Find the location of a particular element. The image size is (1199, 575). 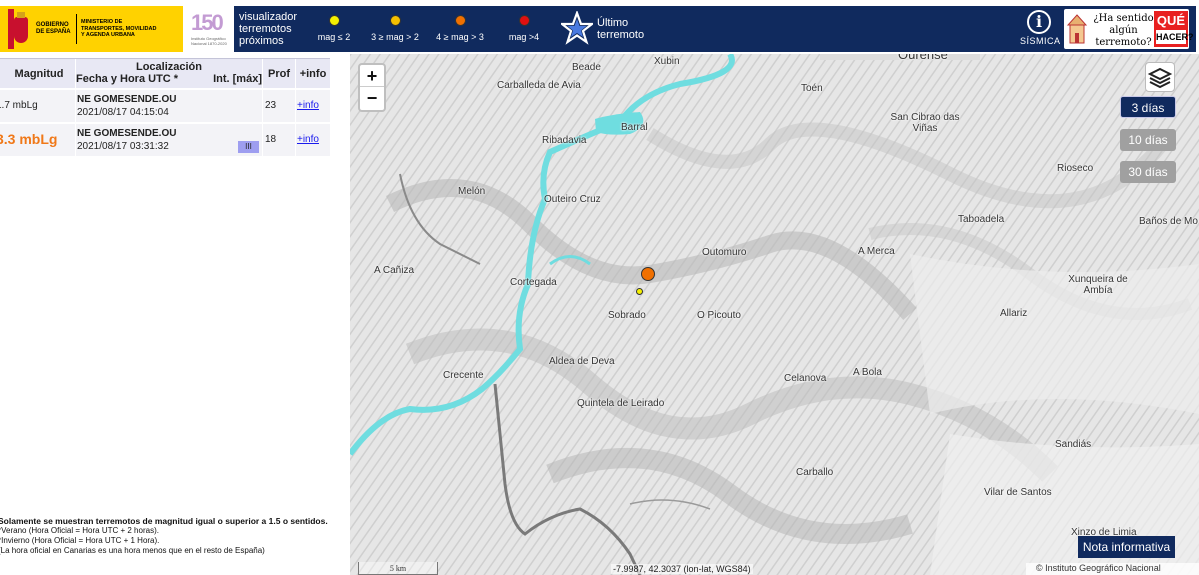

coordinate-readout: -7.9987, 42.3037 (lon-lat, WGS84) is located at coordinates (682, 569).